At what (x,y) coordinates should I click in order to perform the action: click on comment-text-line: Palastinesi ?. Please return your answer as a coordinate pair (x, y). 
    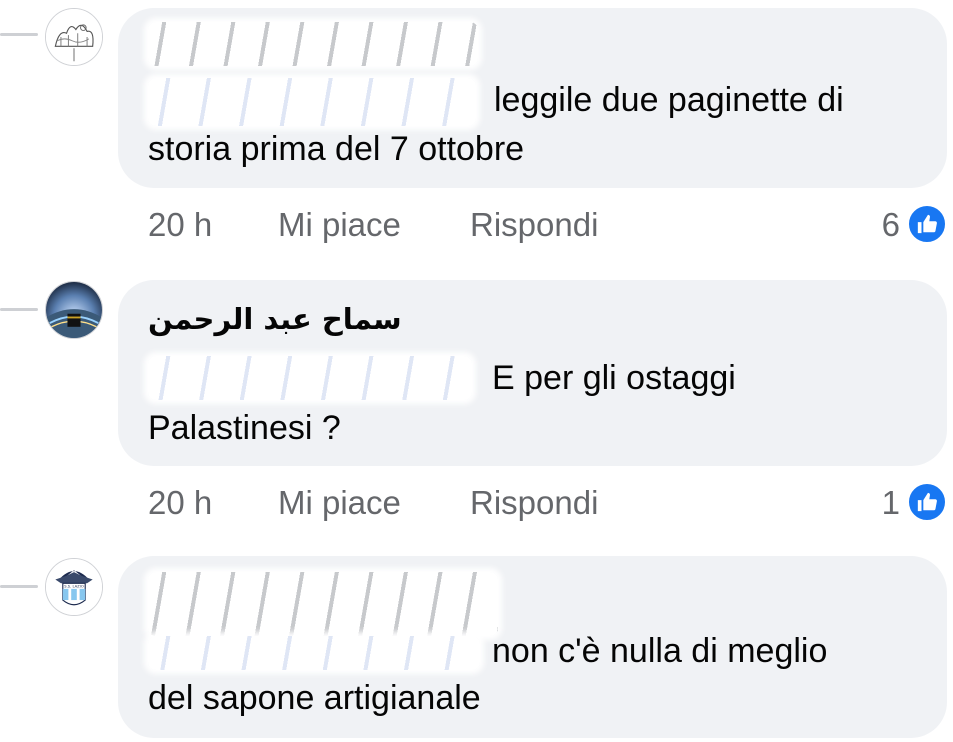
    Looking at the image, I should click on (244, 428).